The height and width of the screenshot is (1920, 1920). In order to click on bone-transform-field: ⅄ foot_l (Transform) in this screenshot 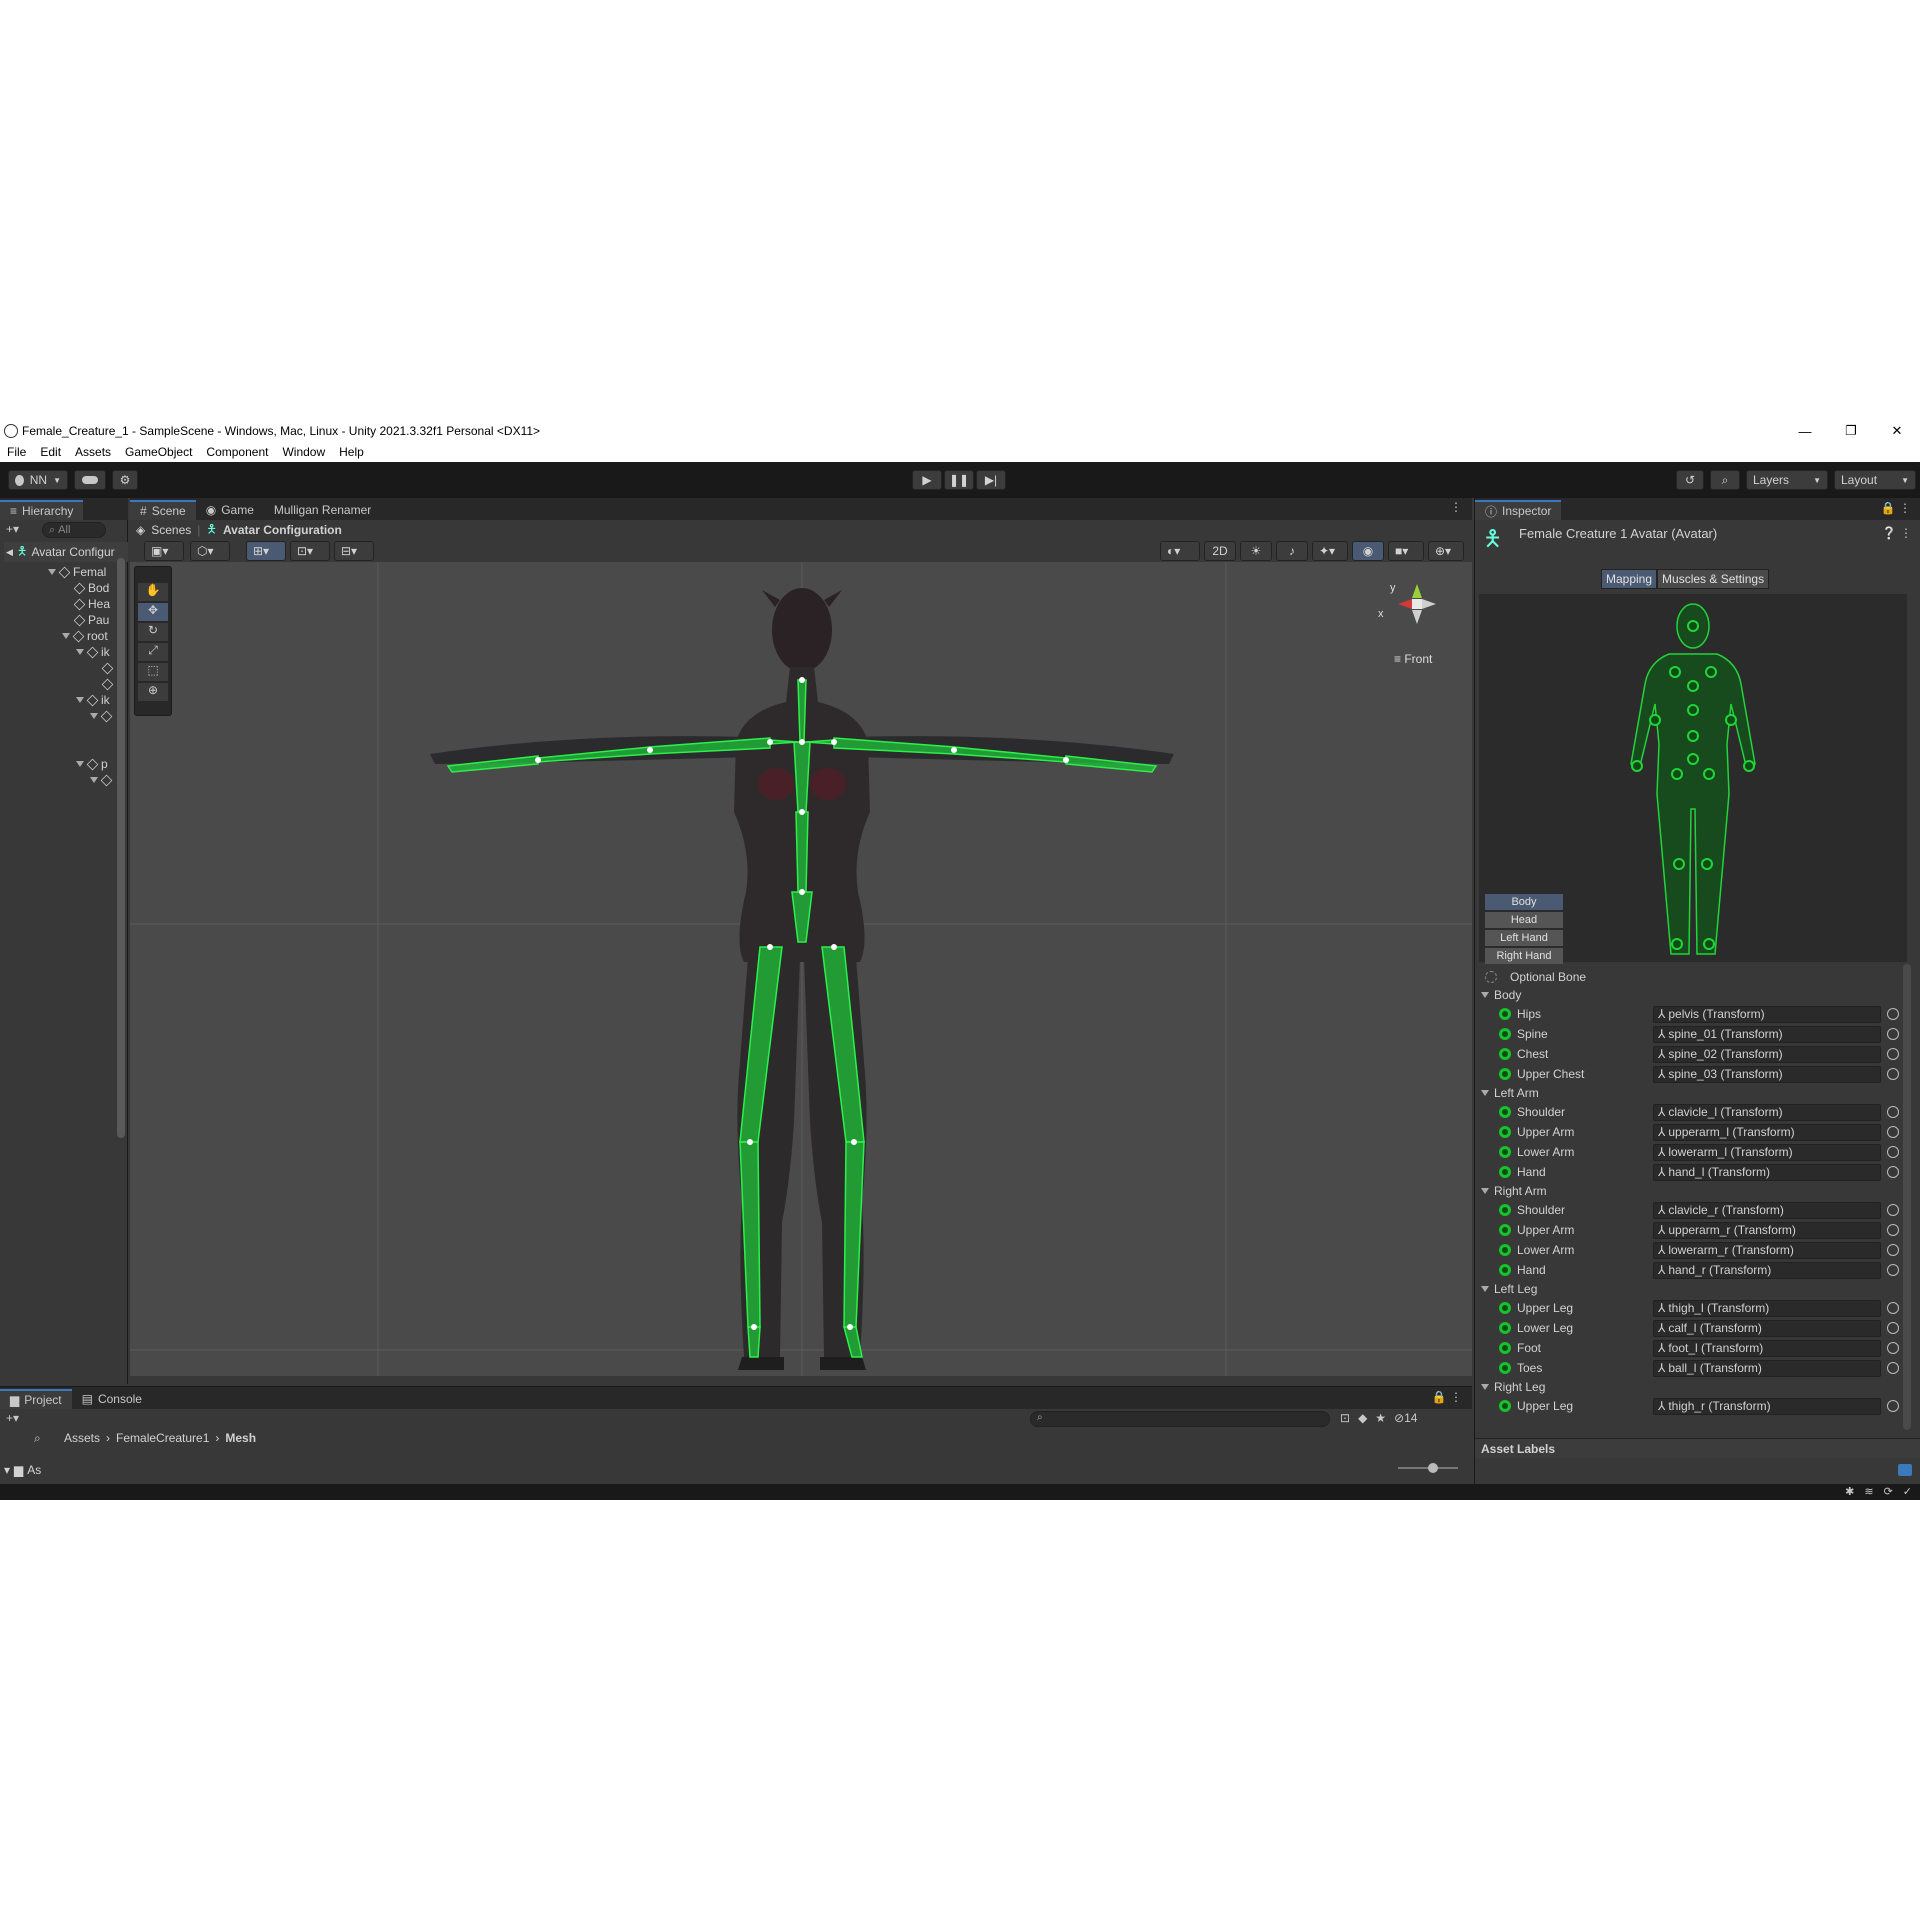, I will do `click(1767, 1348)`.